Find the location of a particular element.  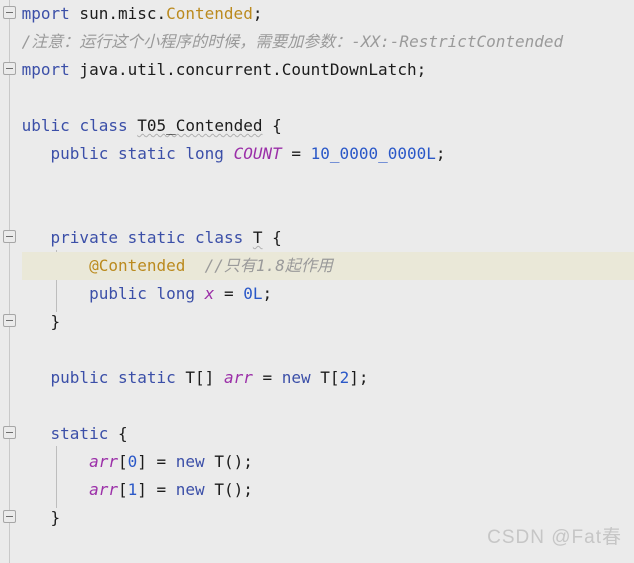

code-line-annotation-contended: @Contended //只有1.8起作用 is located at coordinates (317, 266).